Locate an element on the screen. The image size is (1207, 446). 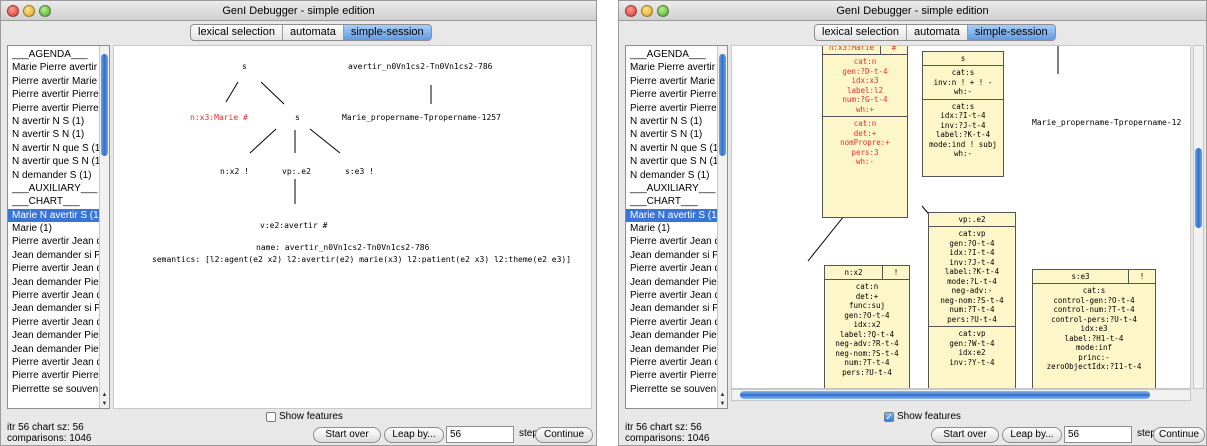
feature-line: pers:3 is located at coordinates (865, 152).